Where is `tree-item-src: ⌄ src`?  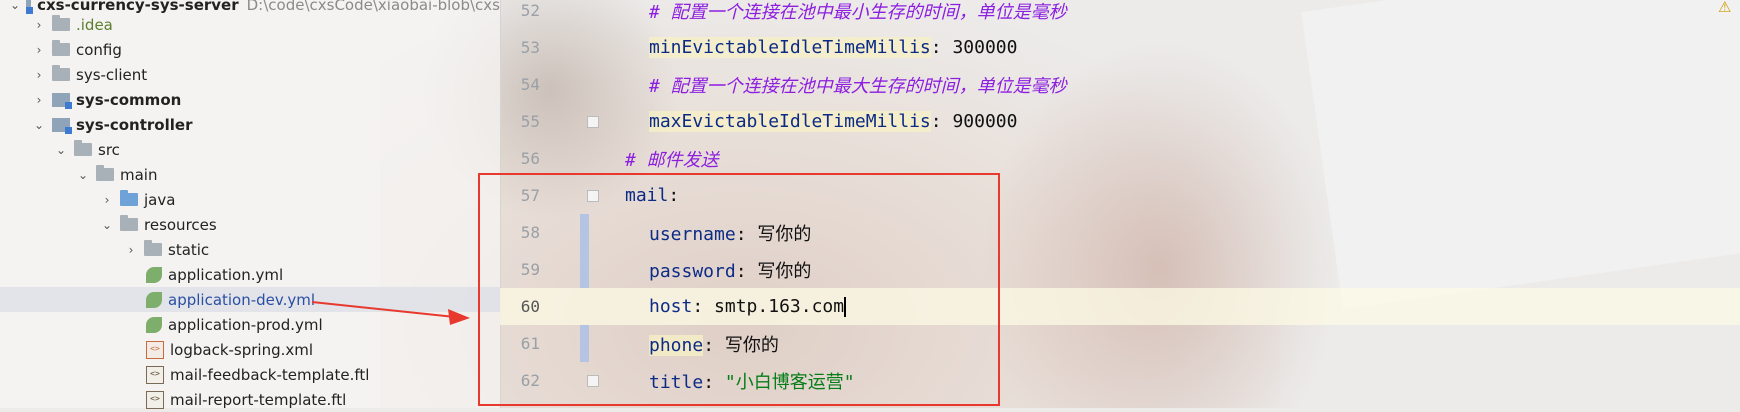 tree-item-src: ⌄ src is located at coordinates (250, 149).